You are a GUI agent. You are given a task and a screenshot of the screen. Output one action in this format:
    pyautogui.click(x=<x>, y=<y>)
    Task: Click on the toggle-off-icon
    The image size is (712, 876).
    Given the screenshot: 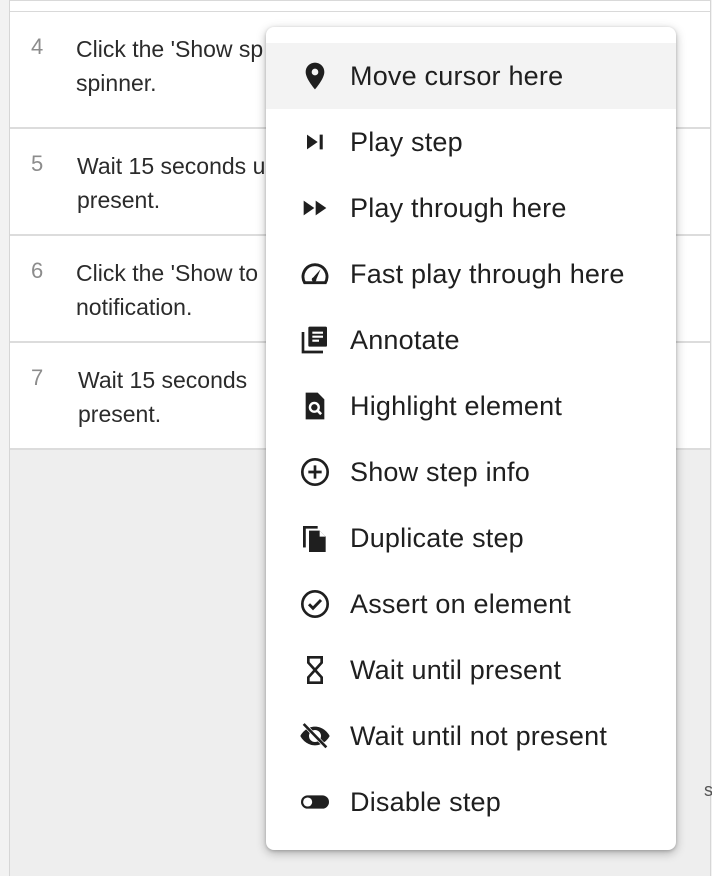 What is the action you would take?
    pyautogui.click(x=315, y=802)
    